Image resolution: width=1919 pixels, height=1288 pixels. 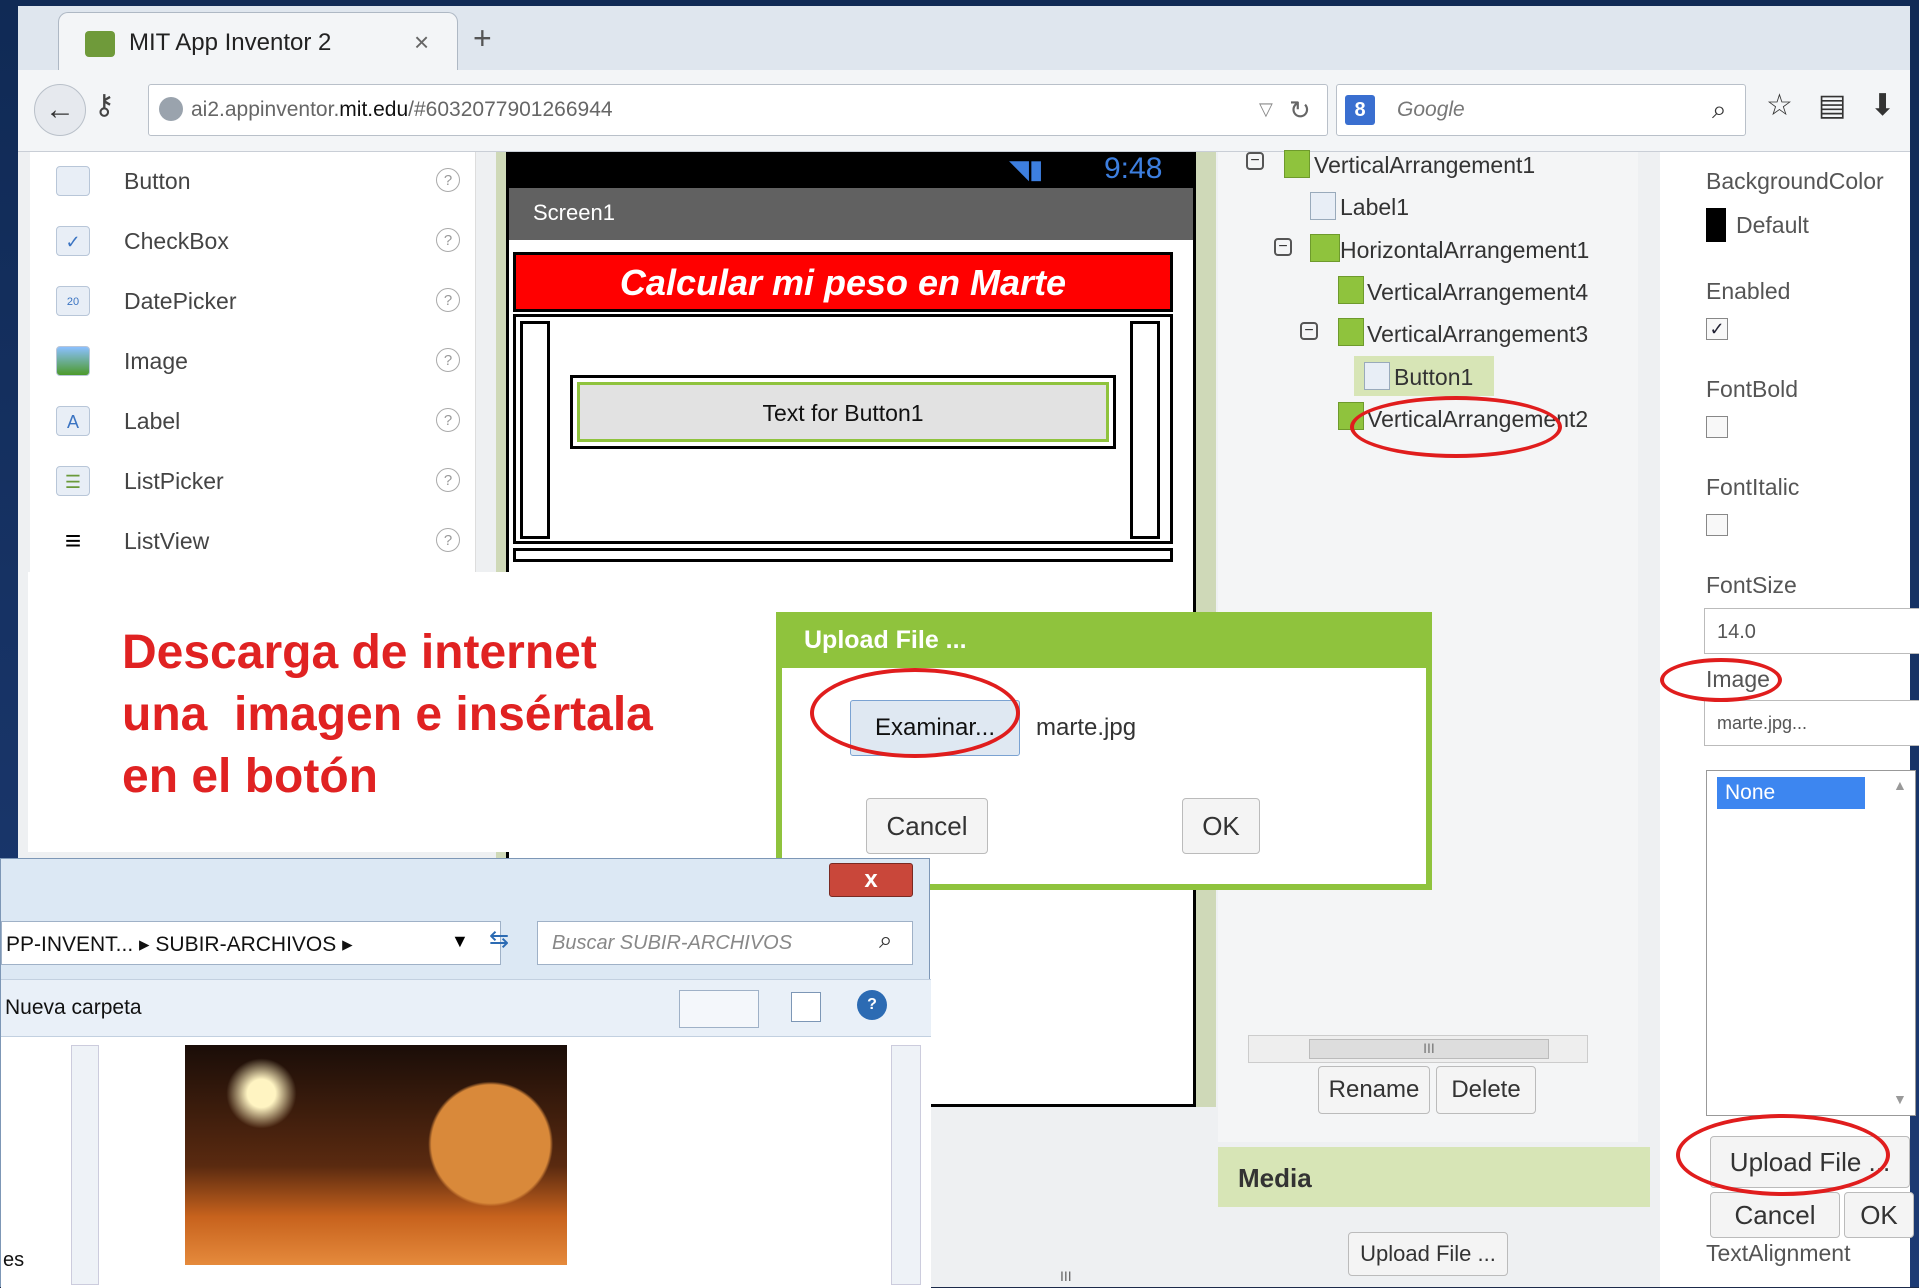 I want to click on vertical-arrangement-right, so click(x=1145, y=430).